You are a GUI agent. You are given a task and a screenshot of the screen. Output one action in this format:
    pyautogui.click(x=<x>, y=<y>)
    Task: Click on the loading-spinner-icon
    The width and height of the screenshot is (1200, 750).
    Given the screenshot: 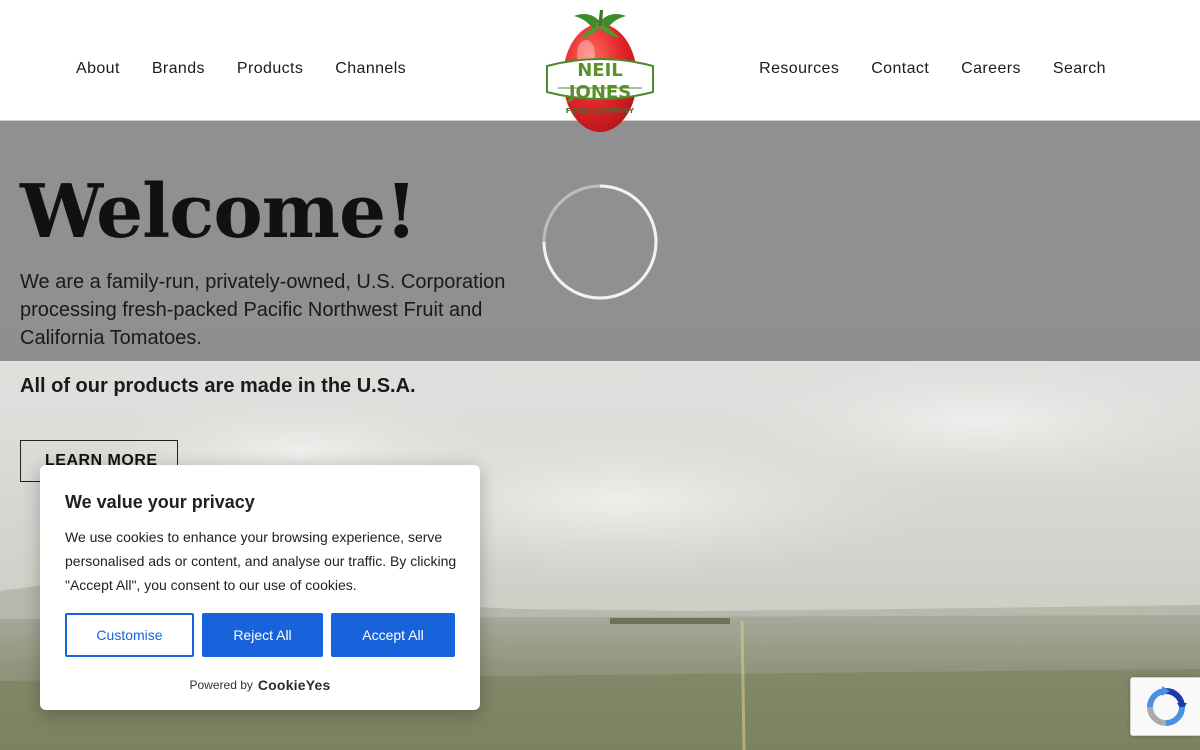 What is the action you would take?
    pyautogui.click(x=600, y=242)
    